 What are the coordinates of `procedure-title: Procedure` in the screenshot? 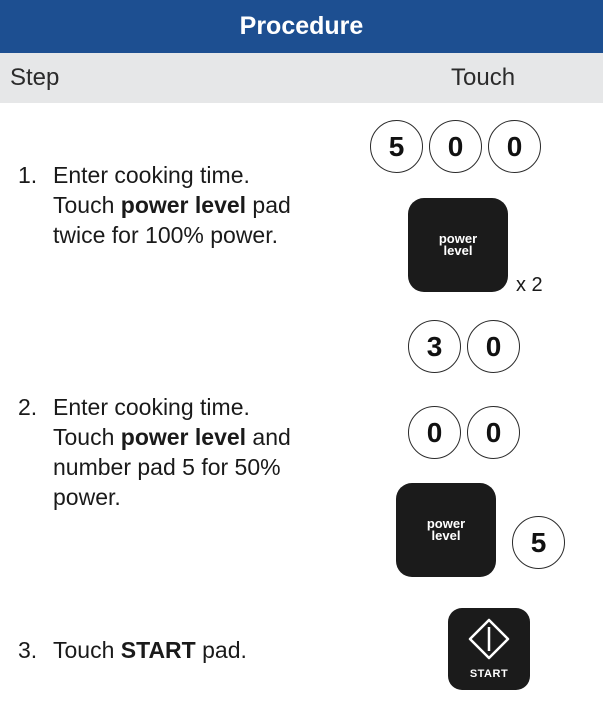 It's located at (301, 26).